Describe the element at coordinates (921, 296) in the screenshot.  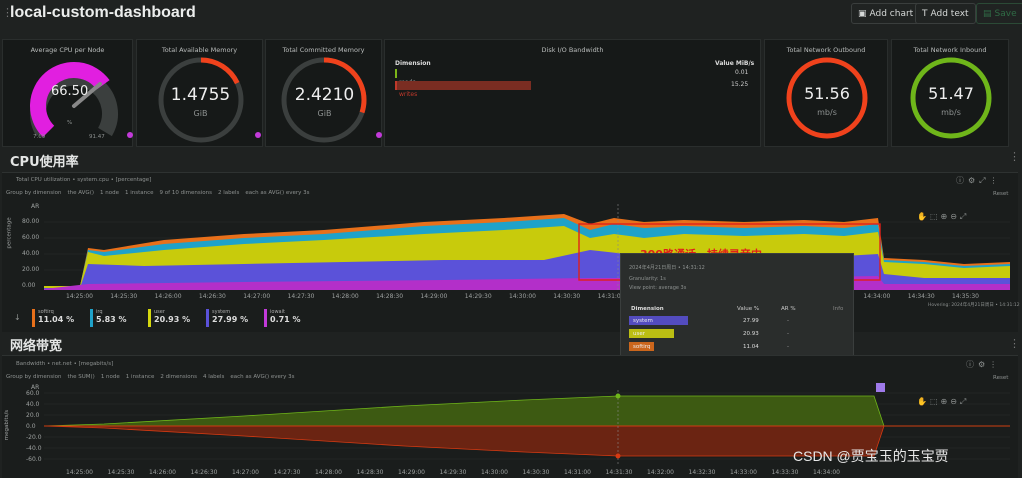
I see `cpu-xtick: 14:34:30` at that location.